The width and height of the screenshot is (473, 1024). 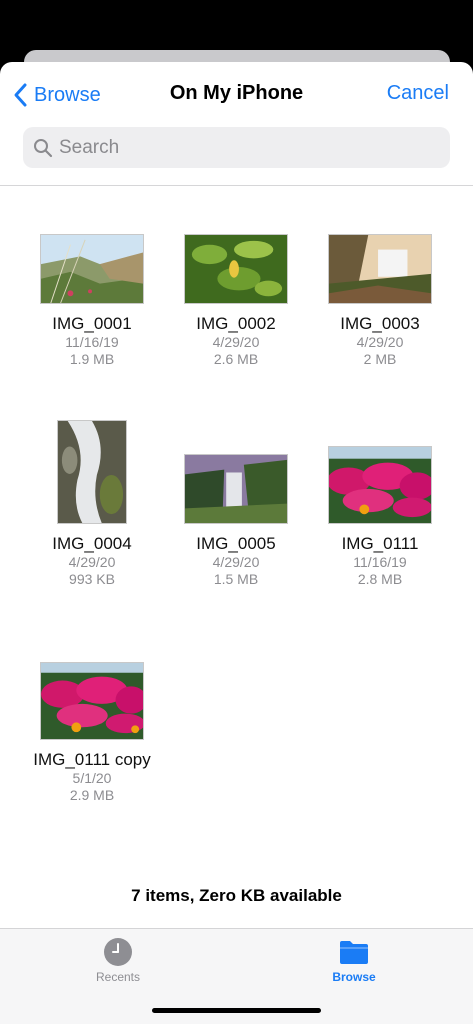 What do you see at coordinates (236, 93) in the screenshot?
I see `navigation-bar: Browse On My iPhone Cancel` at bounding box center [236, 93].